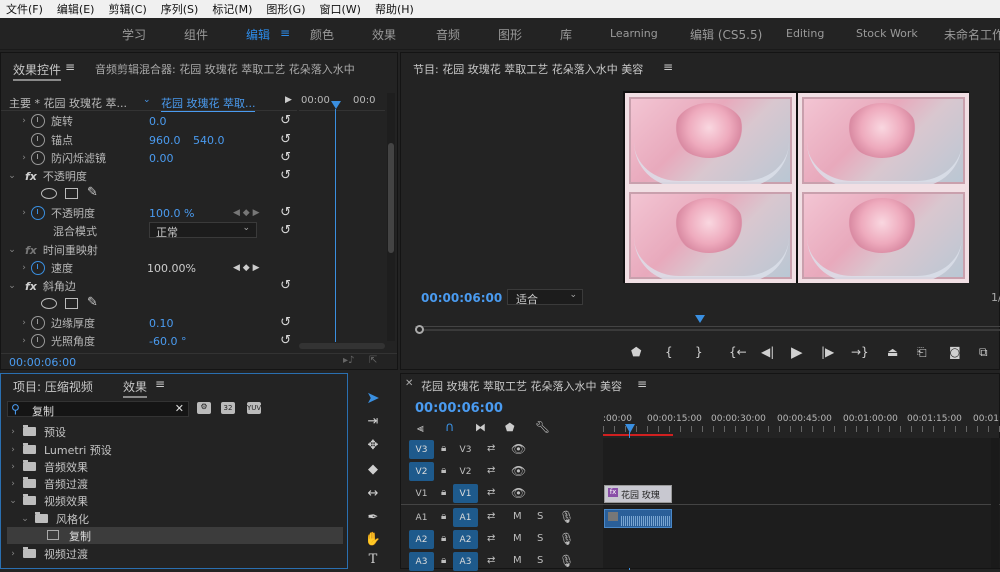  I want to click on collapse-caret-icon: ⌄, so click(25, 519).